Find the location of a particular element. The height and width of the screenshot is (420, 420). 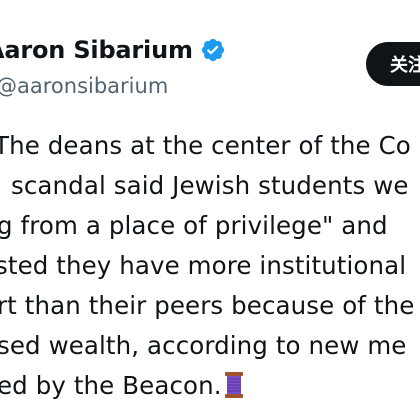

author-name-row: Aaron Sibarium is located at coordinates (113, 50).